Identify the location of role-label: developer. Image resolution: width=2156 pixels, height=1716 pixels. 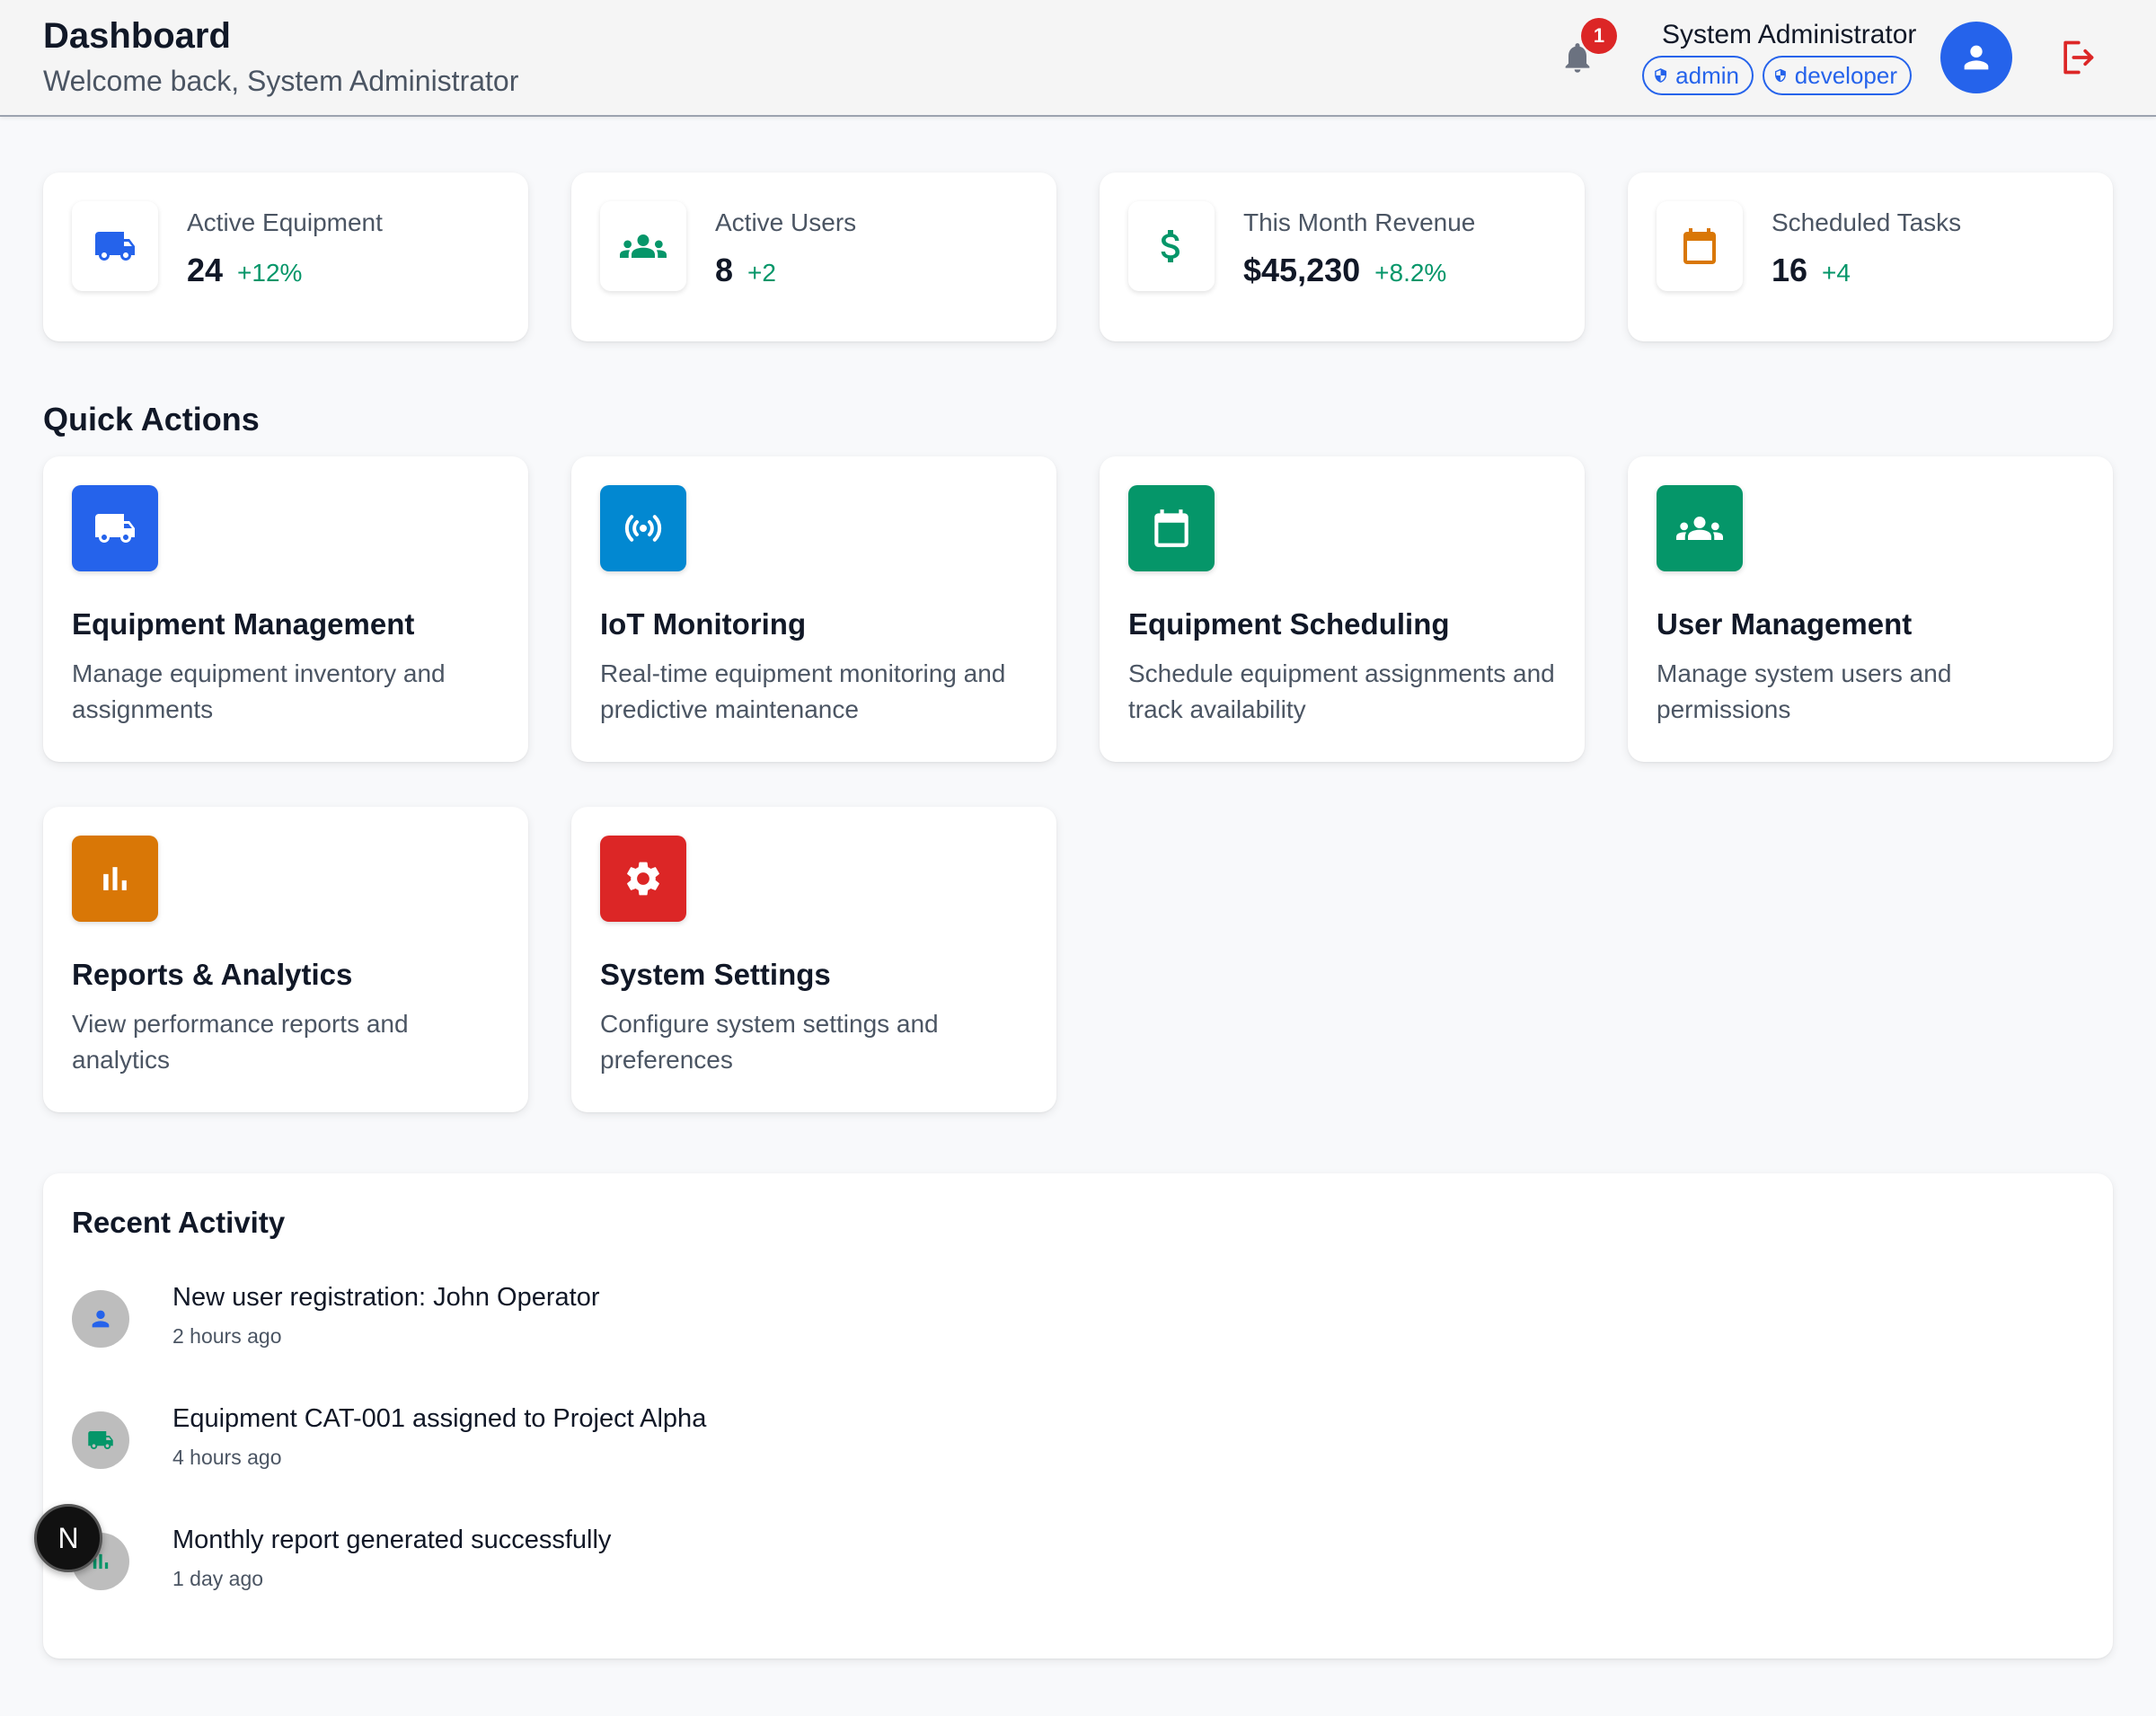
(1846, 75).